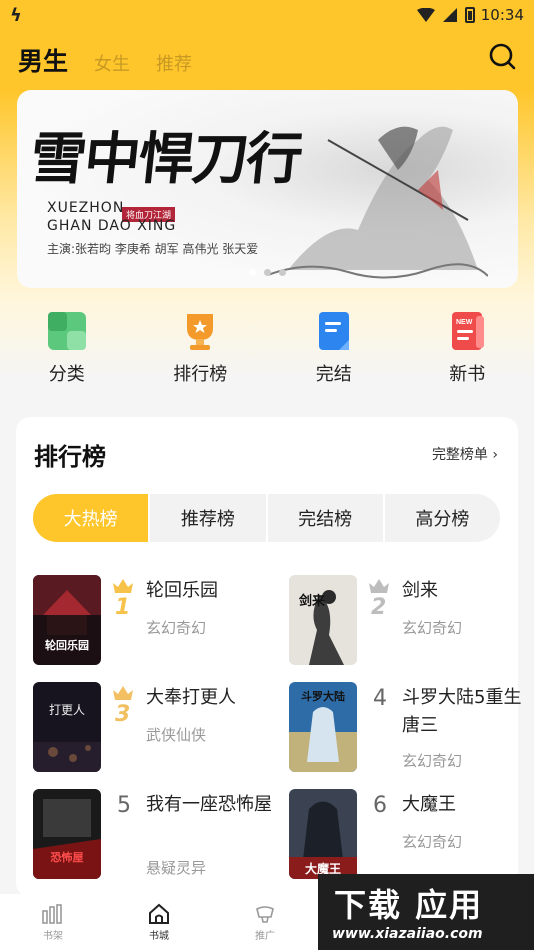  I want to click on book-item: 打更人 3 大奉打更人 武侠仙侠, so click(153, 728).